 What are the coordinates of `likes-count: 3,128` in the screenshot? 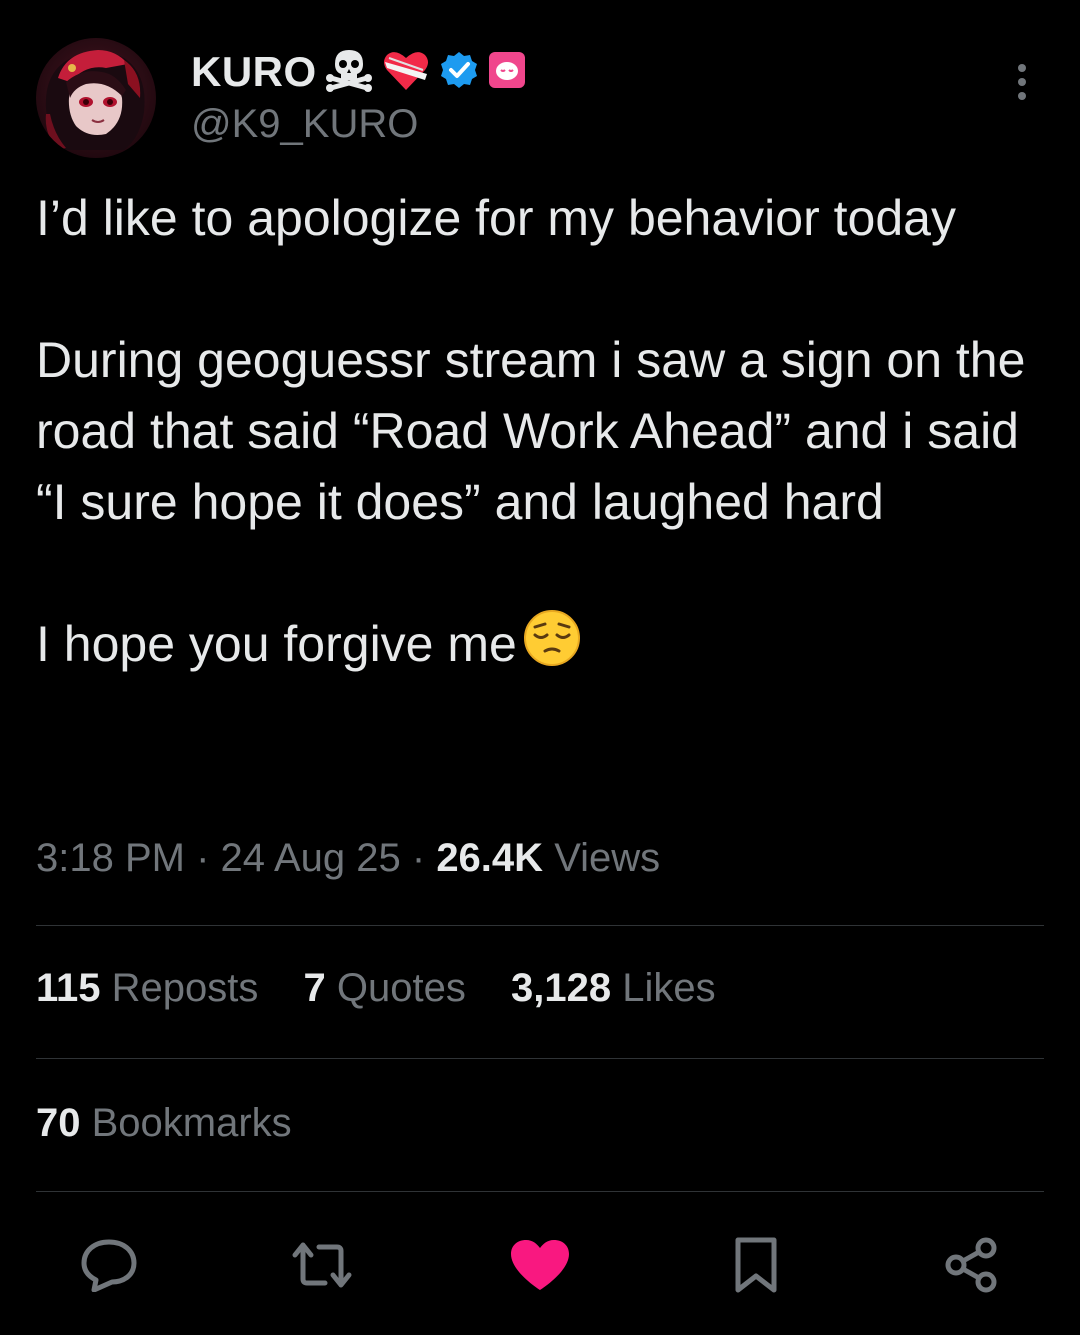 It's located at (561, 988).